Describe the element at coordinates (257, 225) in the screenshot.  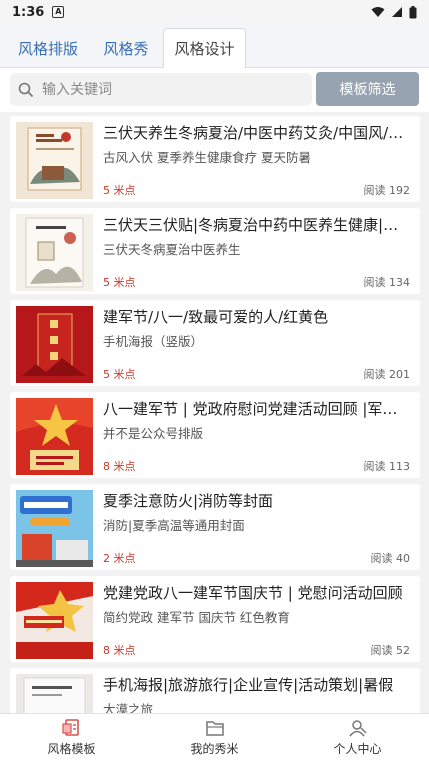
I see `item-title: 三伏天三伏贴|冬病夏治中药中医养生健康|中国风` at that location.